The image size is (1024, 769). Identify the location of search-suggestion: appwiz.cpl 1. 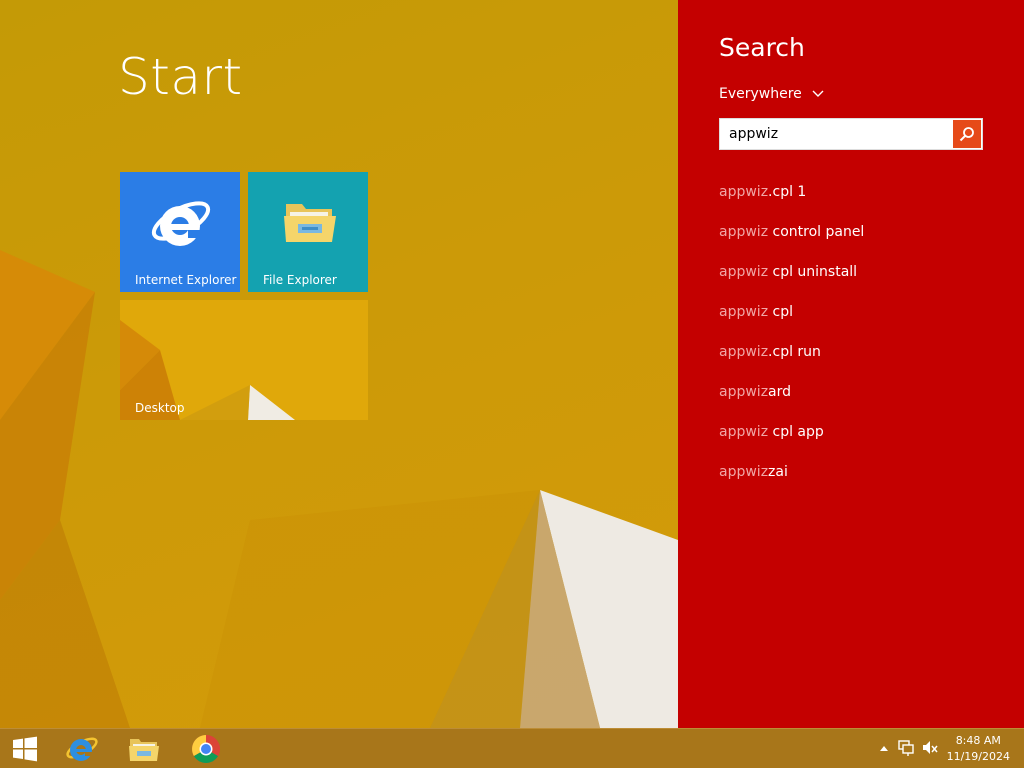
(791, 204).